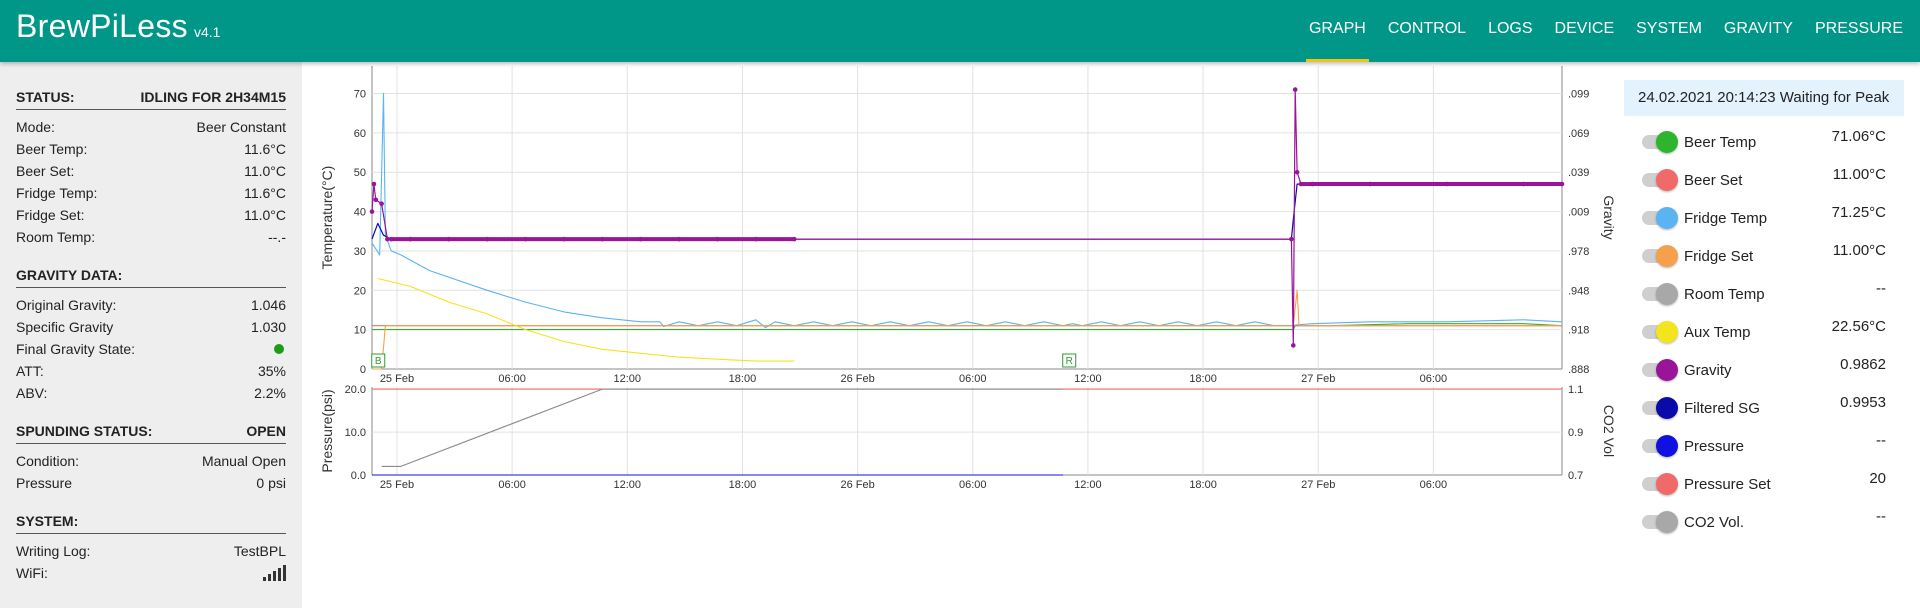 This screenshot has height=608, width=1920. What do you see at coordinates (151, 431) in the screenshot?
I see `spunding-header: SPUNDING STATUS: OPEN` at bounding box center [151, 431].